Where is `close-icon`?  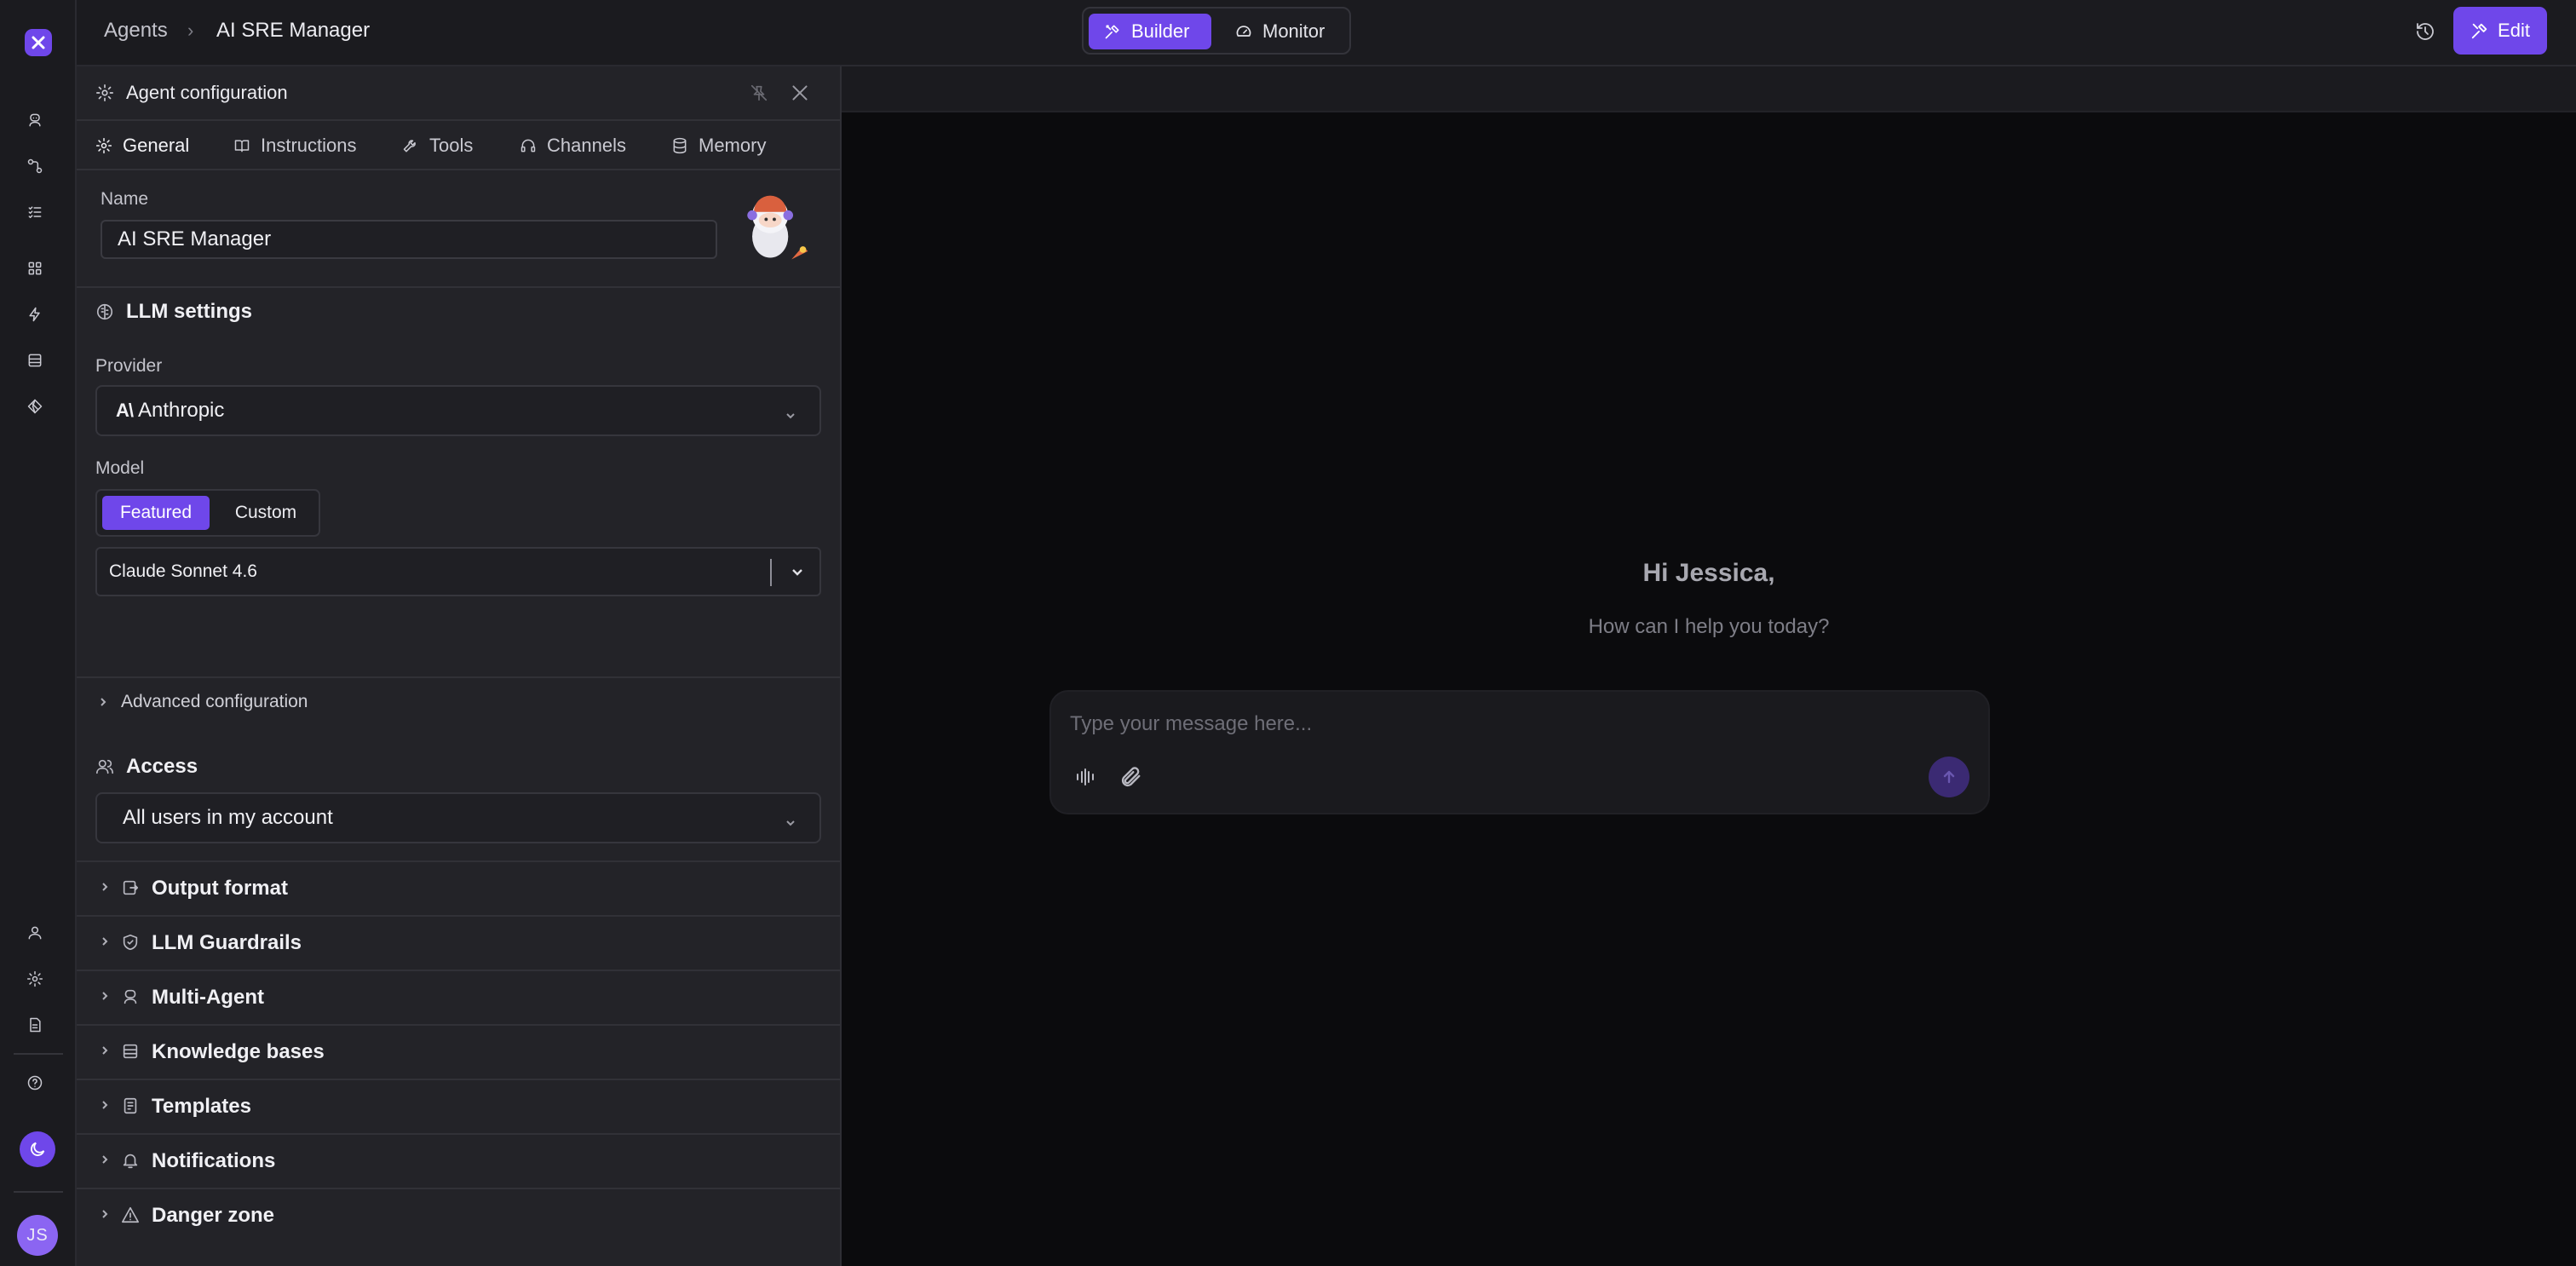
close-icon is located at coordinates (800, 95).